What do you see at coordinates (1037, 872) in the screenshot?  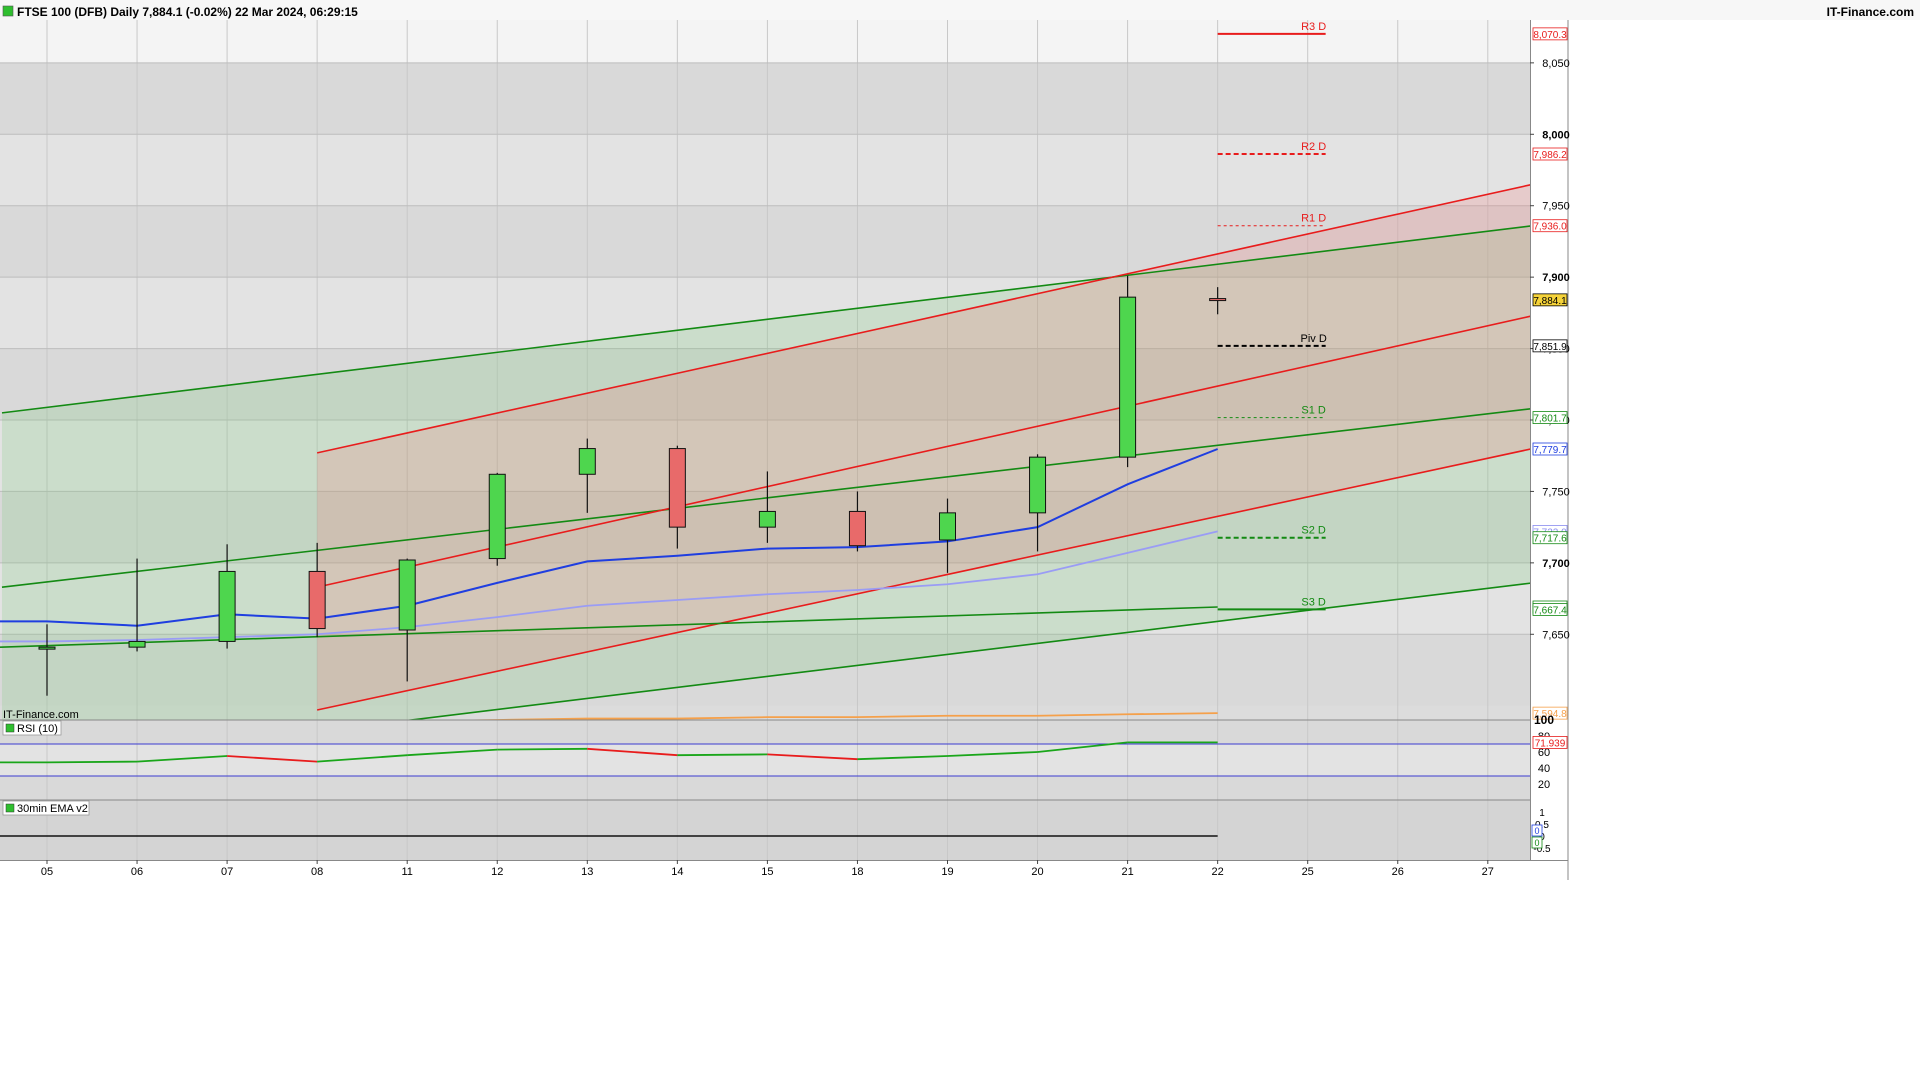 I see `x-tick-label: 20` at bounding box center [1037, 872].